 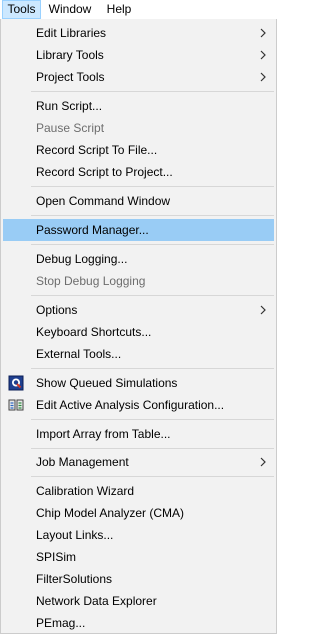 What do you see at coordinates (96, 601) in the screenshot?
I see `menu-item-label: Network Data Explorer` at bounding box center [96, 601].